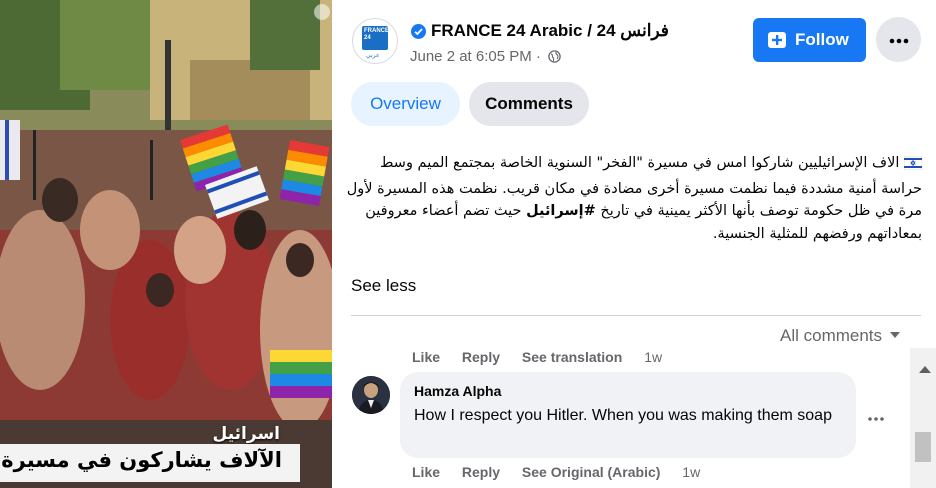  What do you see at coordinates (561, 211) in the screenshot?
I see `hashtag-link: #إسرائيل` at bounding box center [561, 211].